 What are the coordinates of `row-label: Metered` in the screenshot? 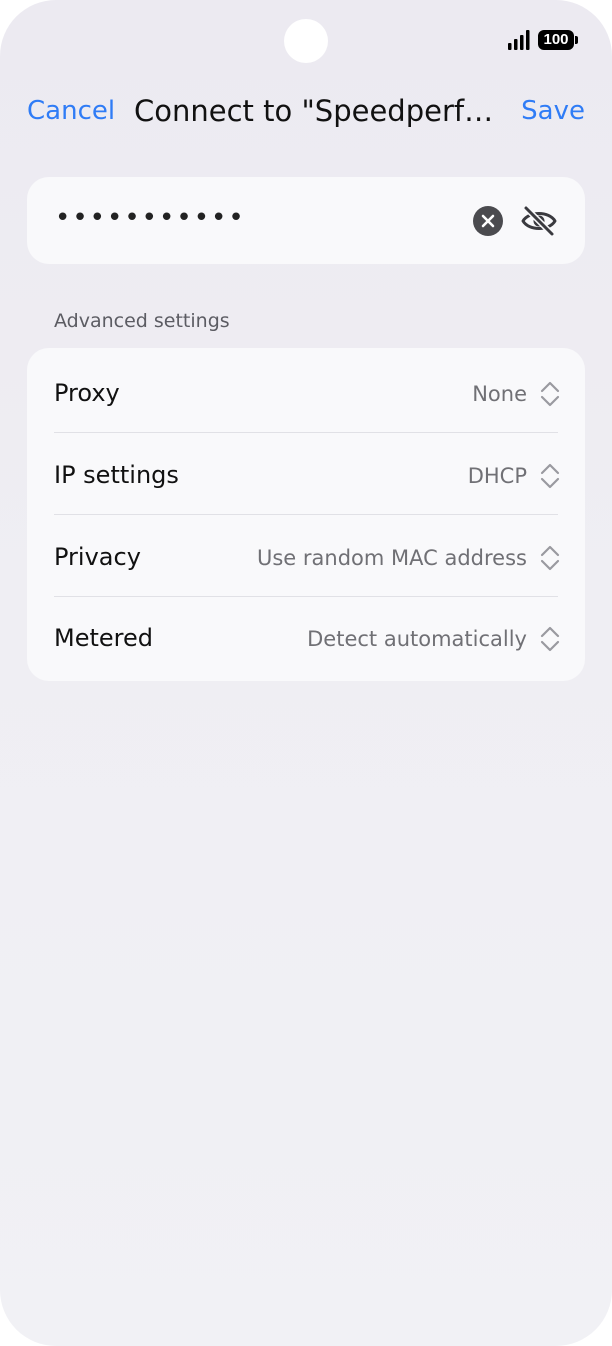 It's located at (103, 638).